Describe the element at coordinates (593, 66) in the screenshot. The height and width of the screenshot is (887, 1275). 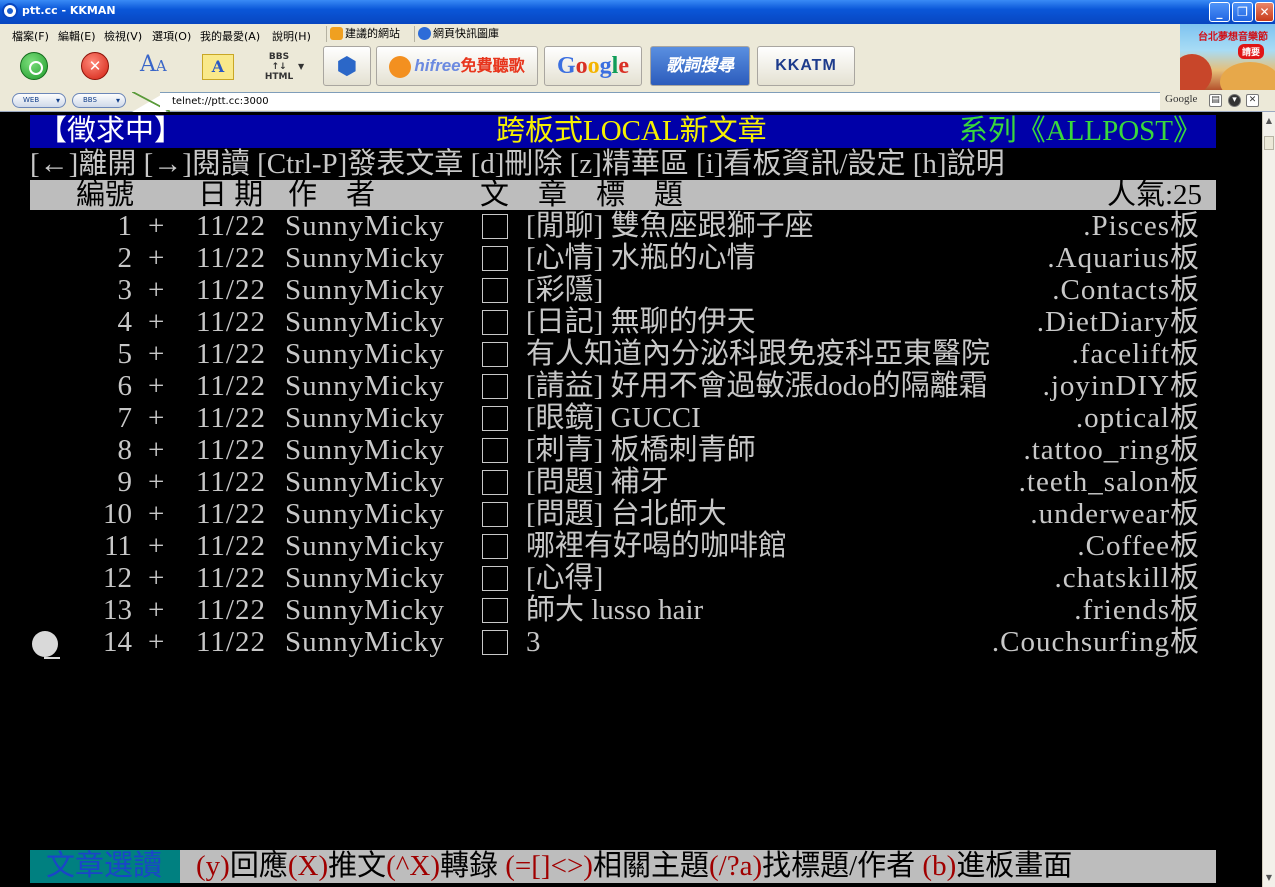
I see `google-button: Google` at that location.